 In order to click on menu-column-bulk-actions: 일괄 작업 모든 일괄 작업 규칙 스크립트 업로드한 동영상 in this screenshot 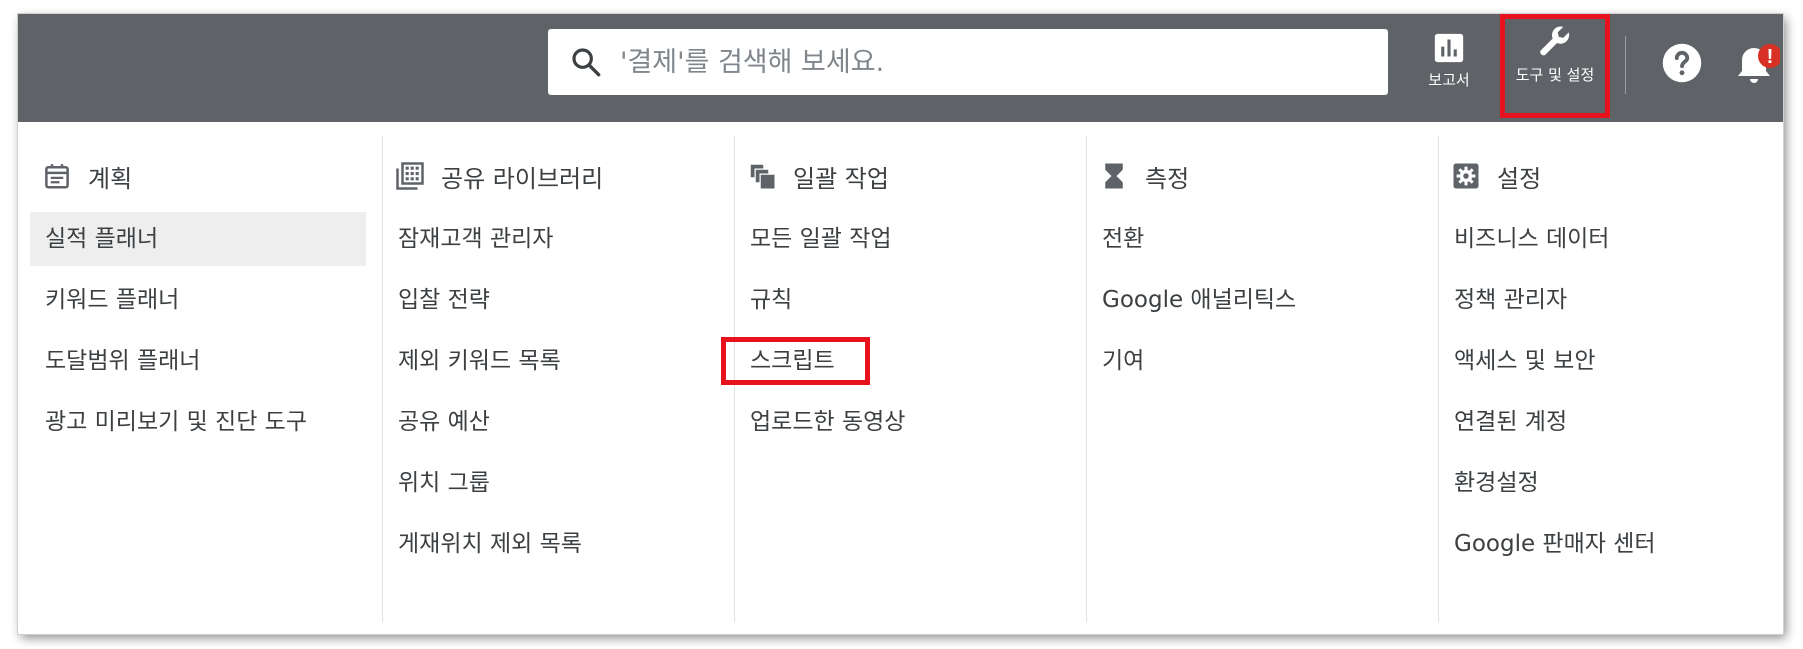, I will do `click(910, 379)`.